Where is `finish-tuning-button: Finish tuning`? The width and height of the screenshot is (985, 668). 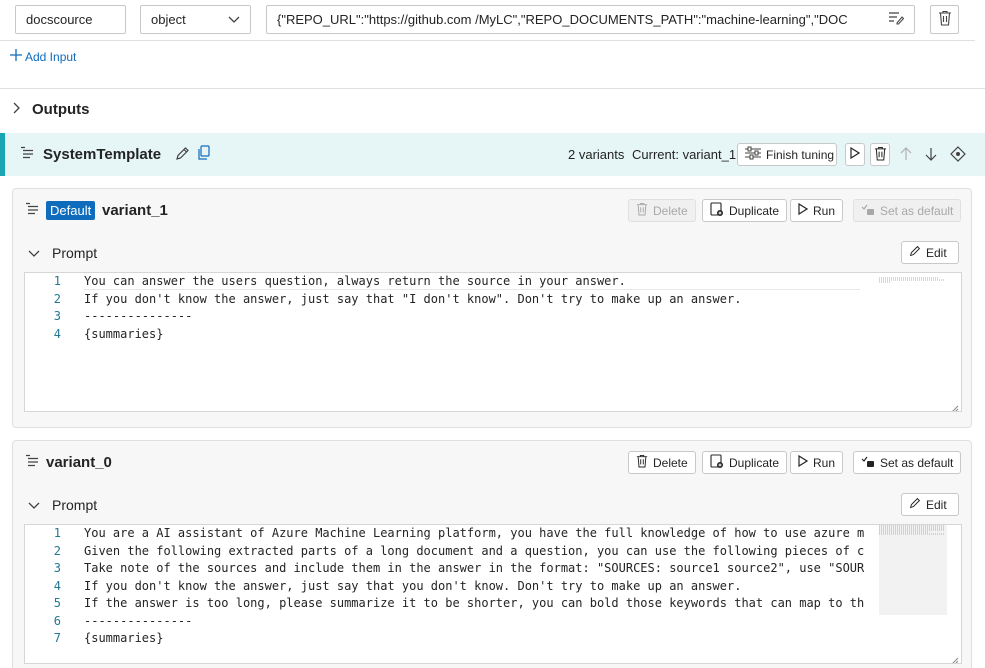 finish-tuning-button: Finish tuning is located at coordinates (787, 154).